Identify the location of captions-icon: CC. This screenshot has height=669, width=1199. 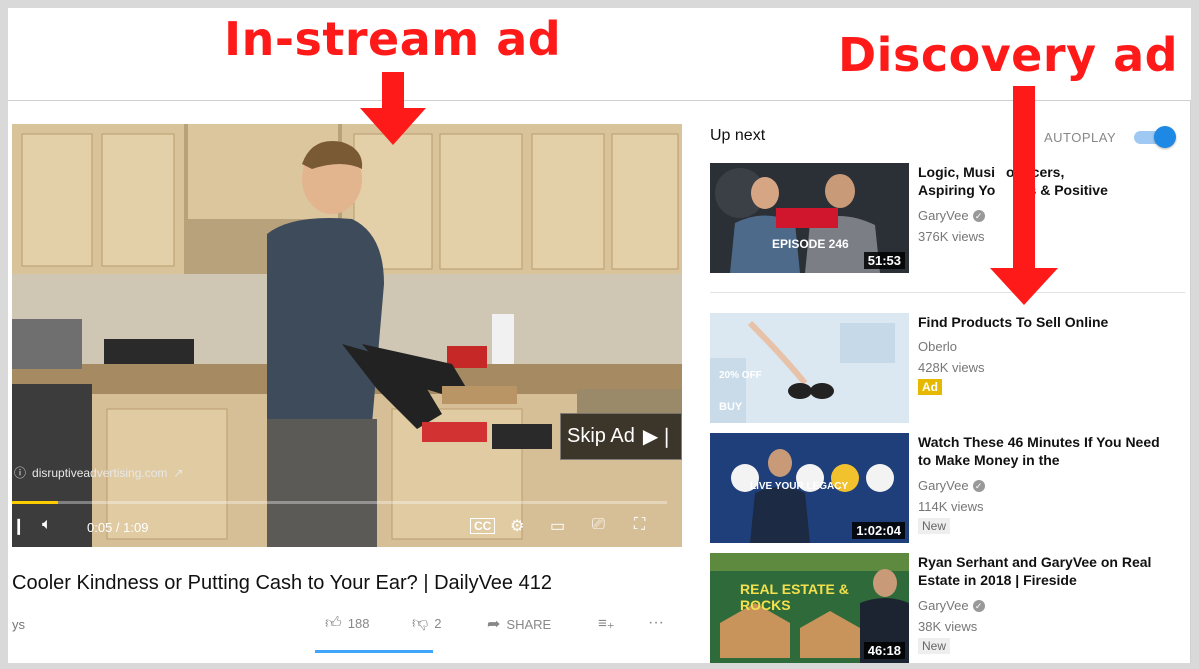
(483, 526).